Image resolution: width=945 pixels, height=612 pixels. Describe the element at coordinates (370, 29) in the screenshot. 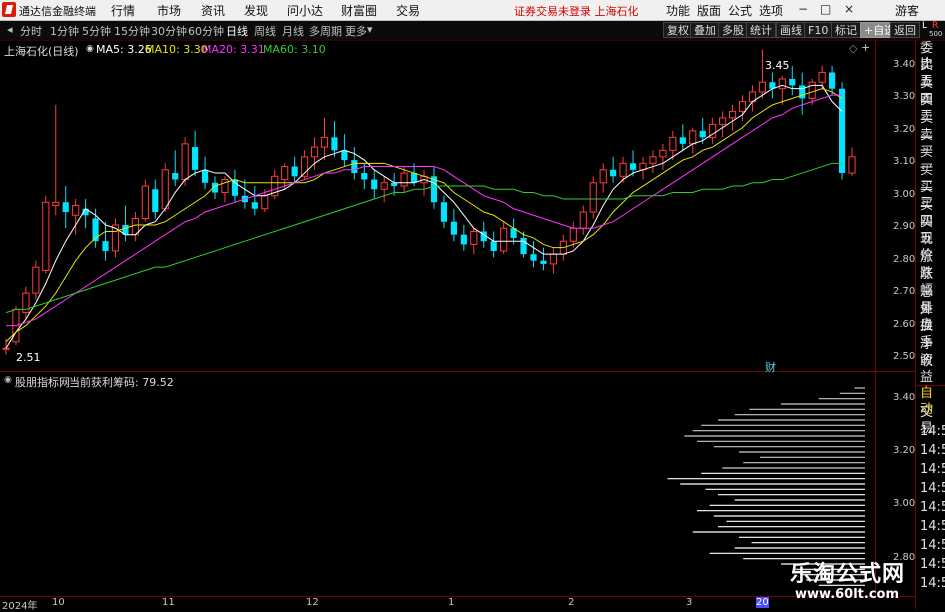

I see `more-dropdown-icon: ▾` at that location.